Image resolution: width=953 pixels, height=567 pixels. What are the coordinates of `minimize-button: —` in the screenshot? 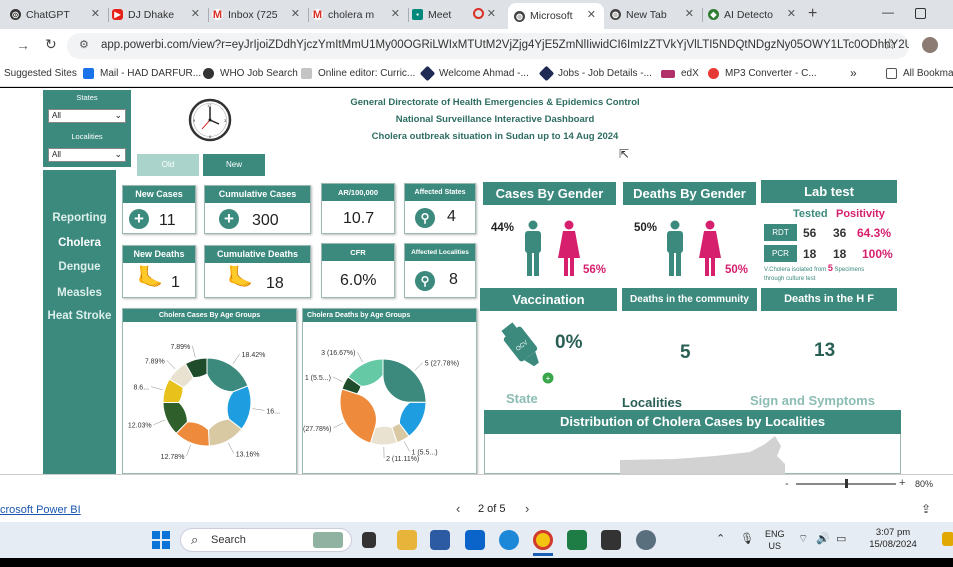 It's located at (888, 12).